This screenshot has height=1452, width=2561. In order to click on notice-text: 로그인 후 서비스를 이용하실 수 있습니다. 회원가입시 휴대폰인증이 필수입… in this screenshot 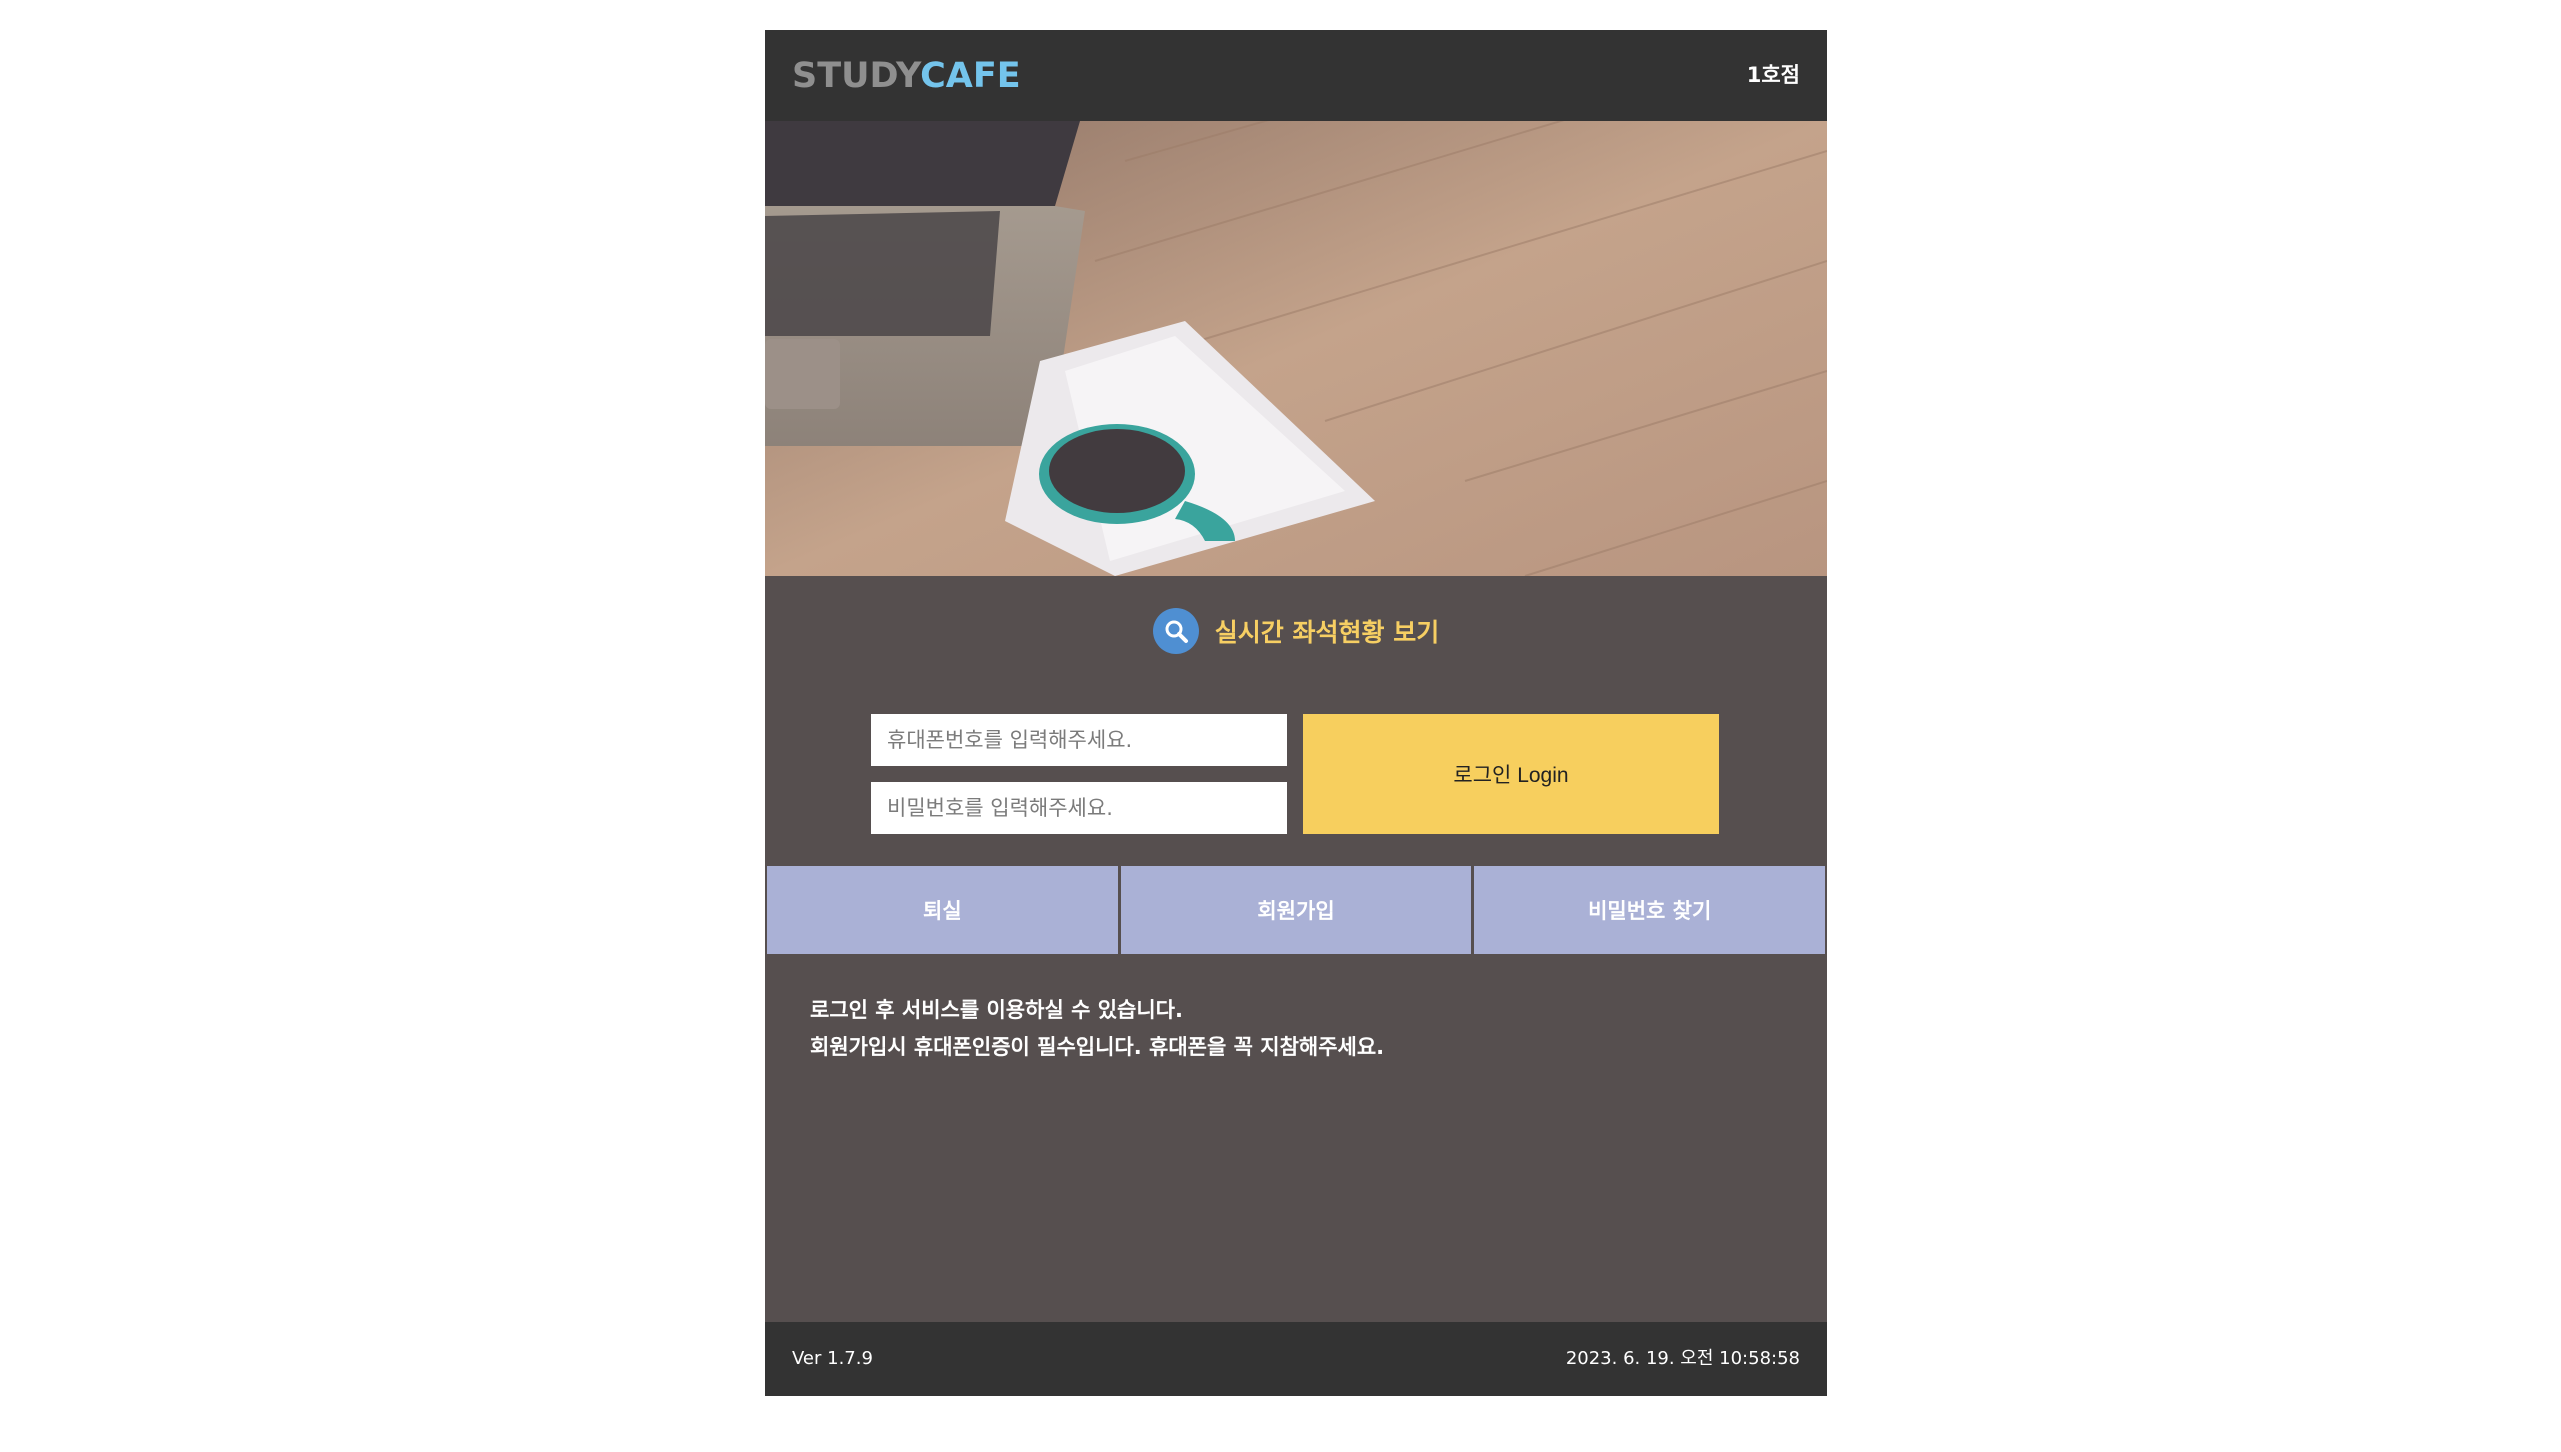, I will do `click(1097, 1029)`.